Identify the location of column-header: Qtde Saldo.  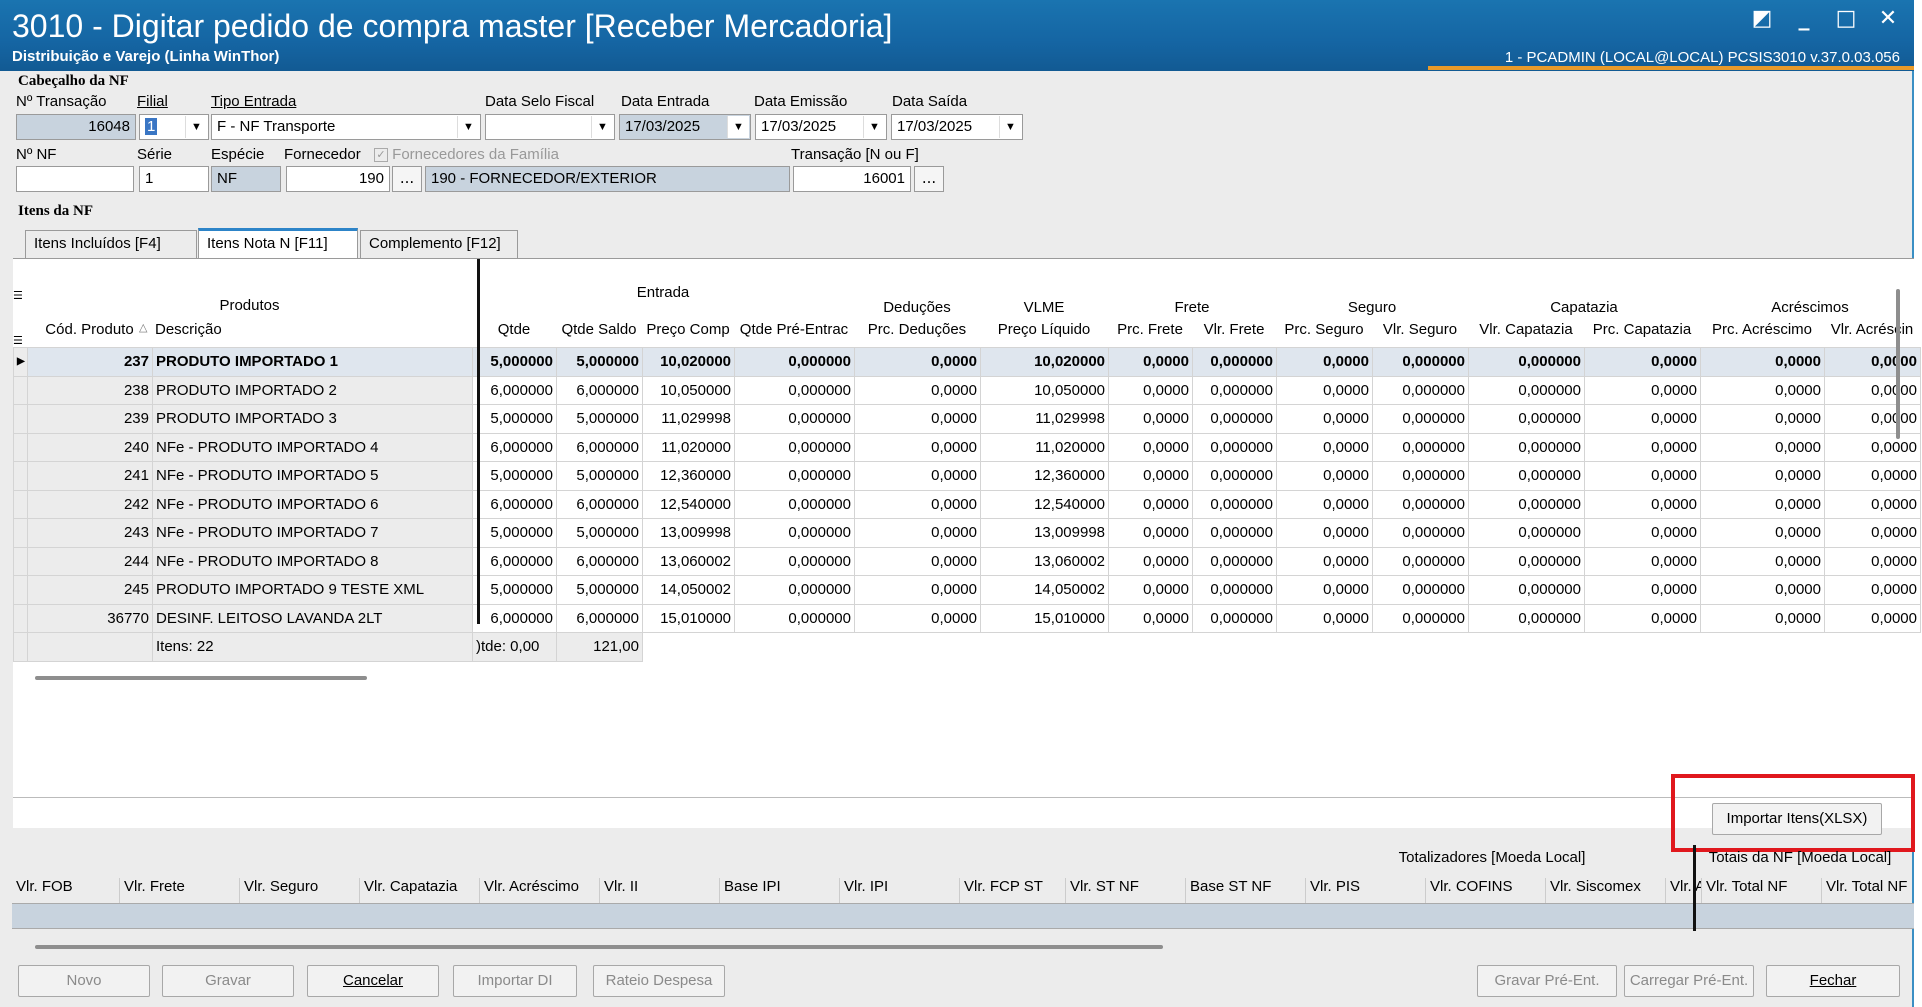
(599, 329).